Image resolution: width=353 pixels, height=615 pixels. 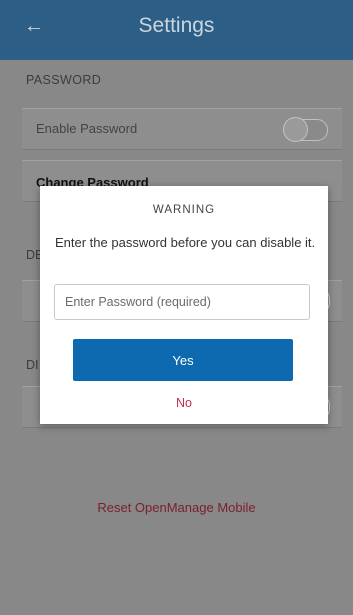 I want to click on section-label-password: PASSWORD, so click(x=64, y=80).